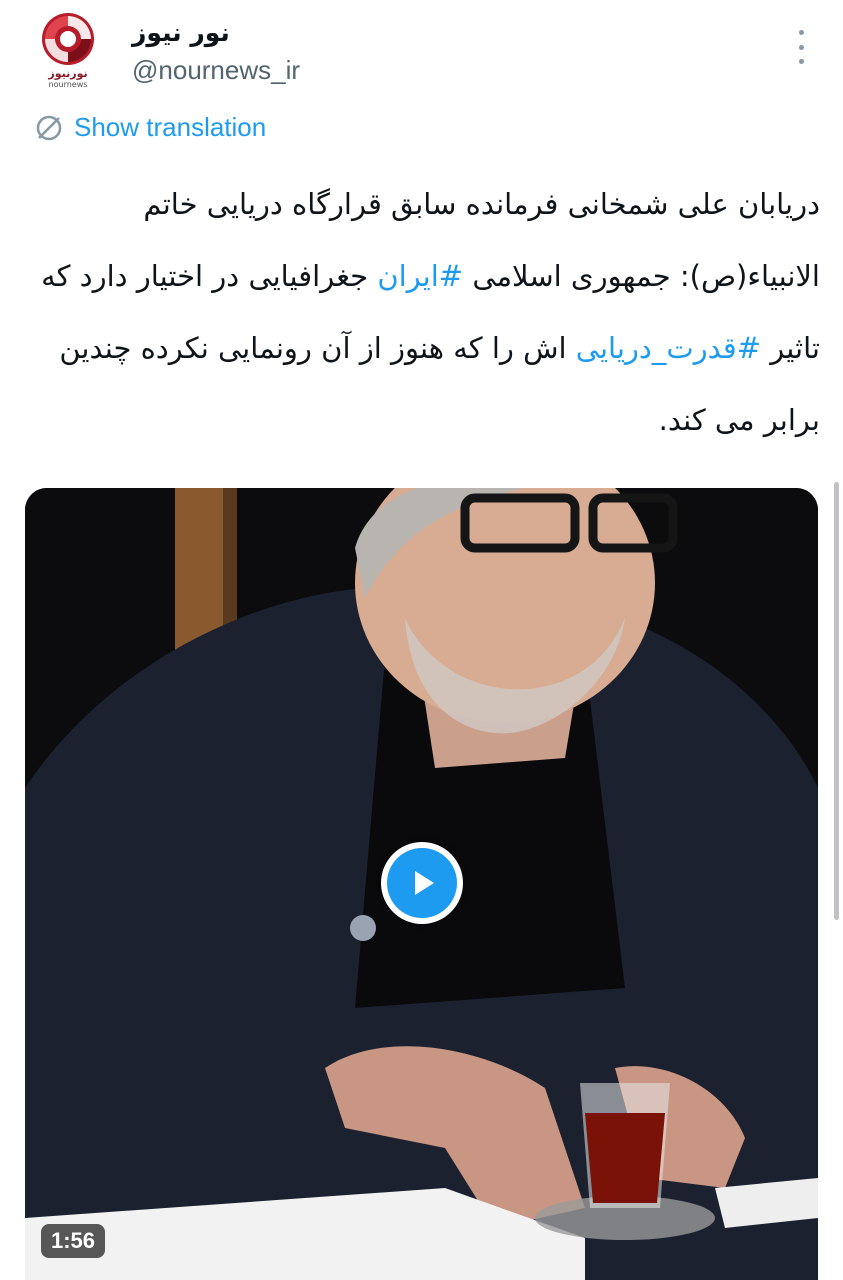 This screenshot has width=843, height=1280. I want to click on play-button, so click(422, 883).